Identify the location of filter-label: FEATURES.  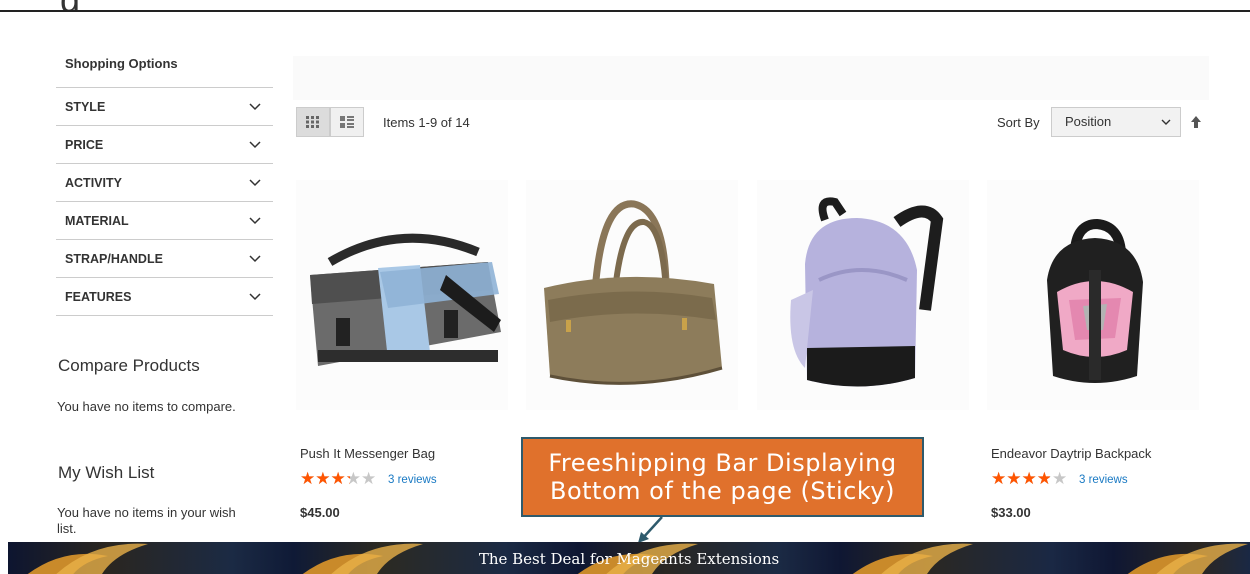
(98, 296).